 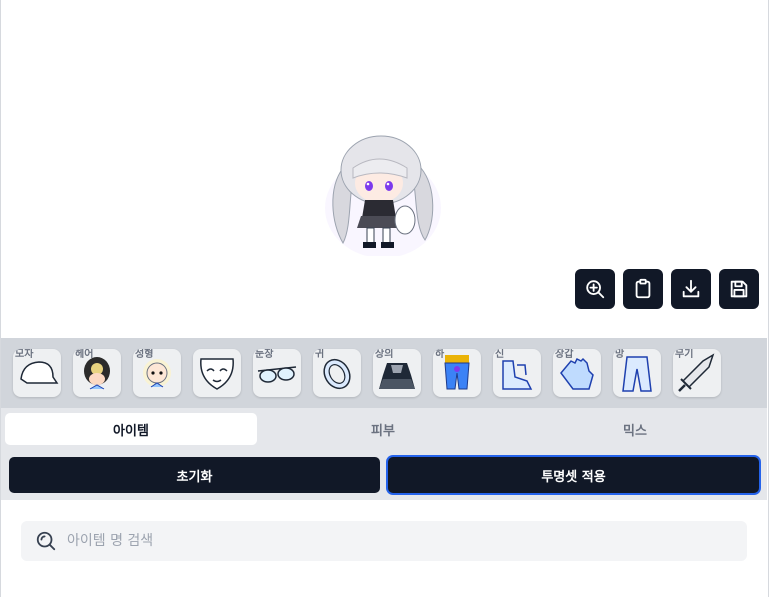 What do you see at coordinates (684, 354) in the screenshot?
I see `slot-label: 무기` at bounding box center [684, 354].